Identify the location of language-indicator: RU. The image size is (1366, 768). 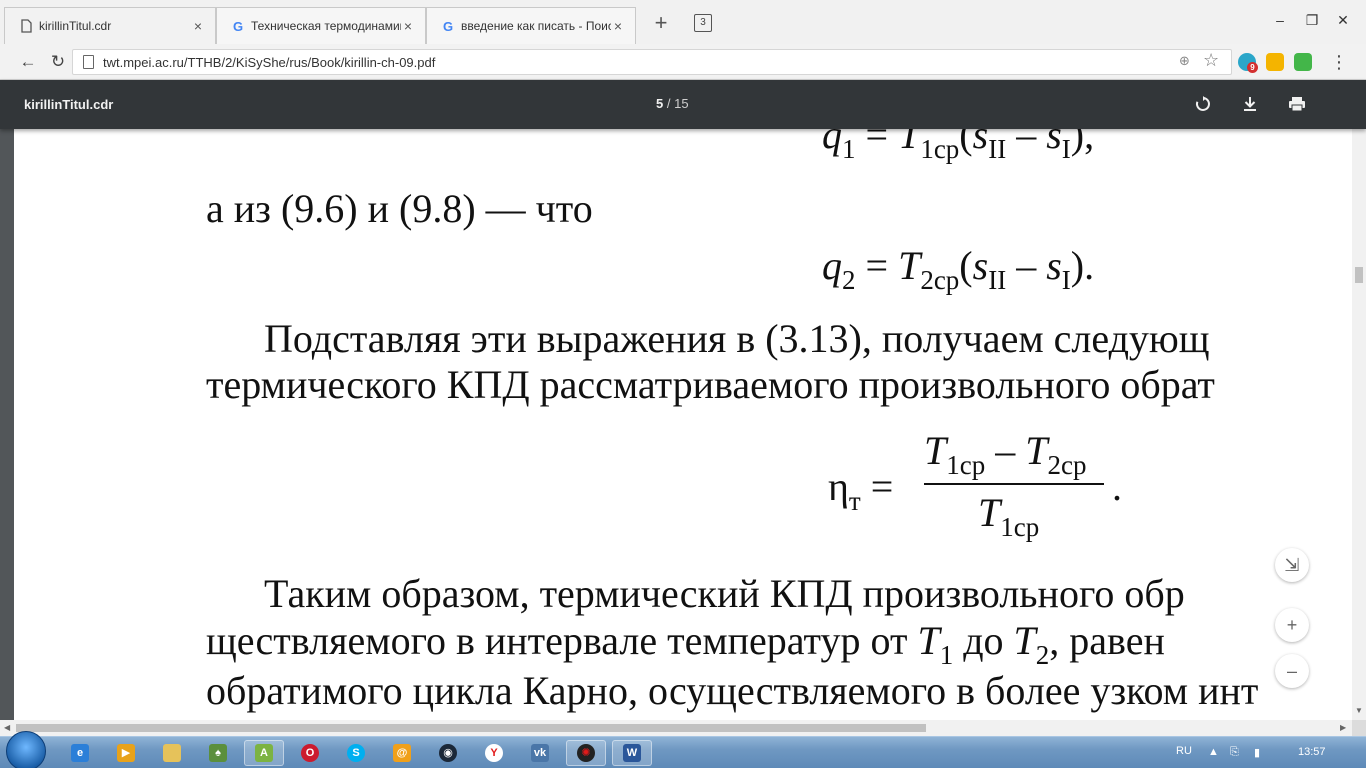
(1184, 751).